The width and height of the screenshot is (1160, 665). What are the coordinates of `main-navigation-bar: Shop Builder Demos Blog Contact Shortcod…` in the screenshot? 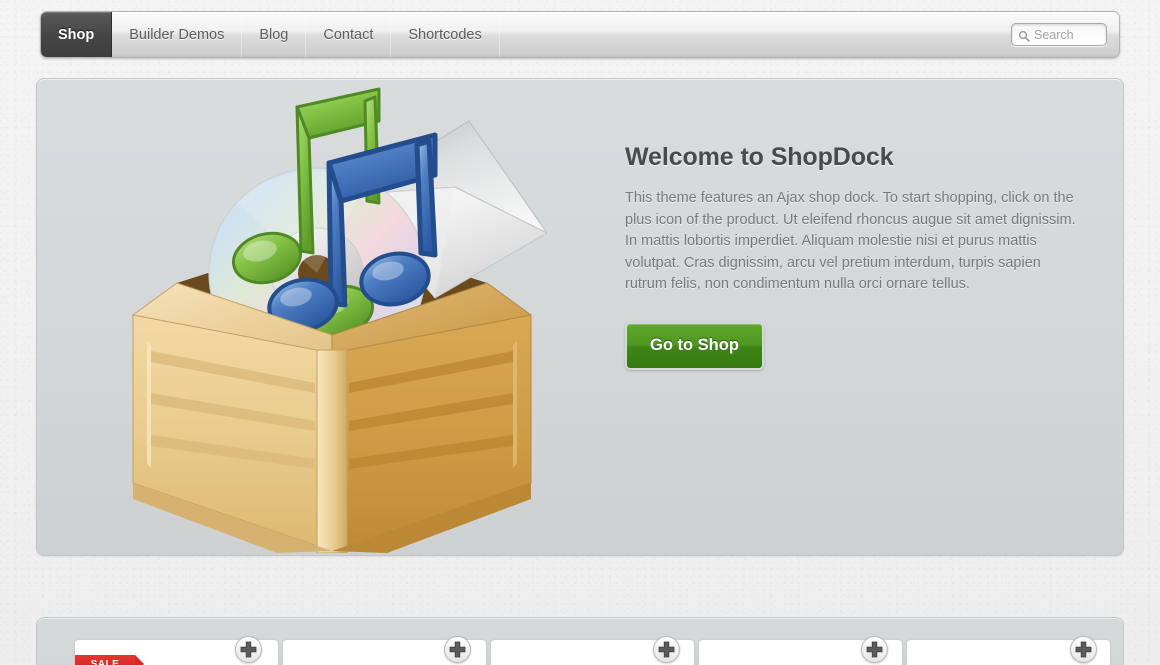 It's located at (580, 34).